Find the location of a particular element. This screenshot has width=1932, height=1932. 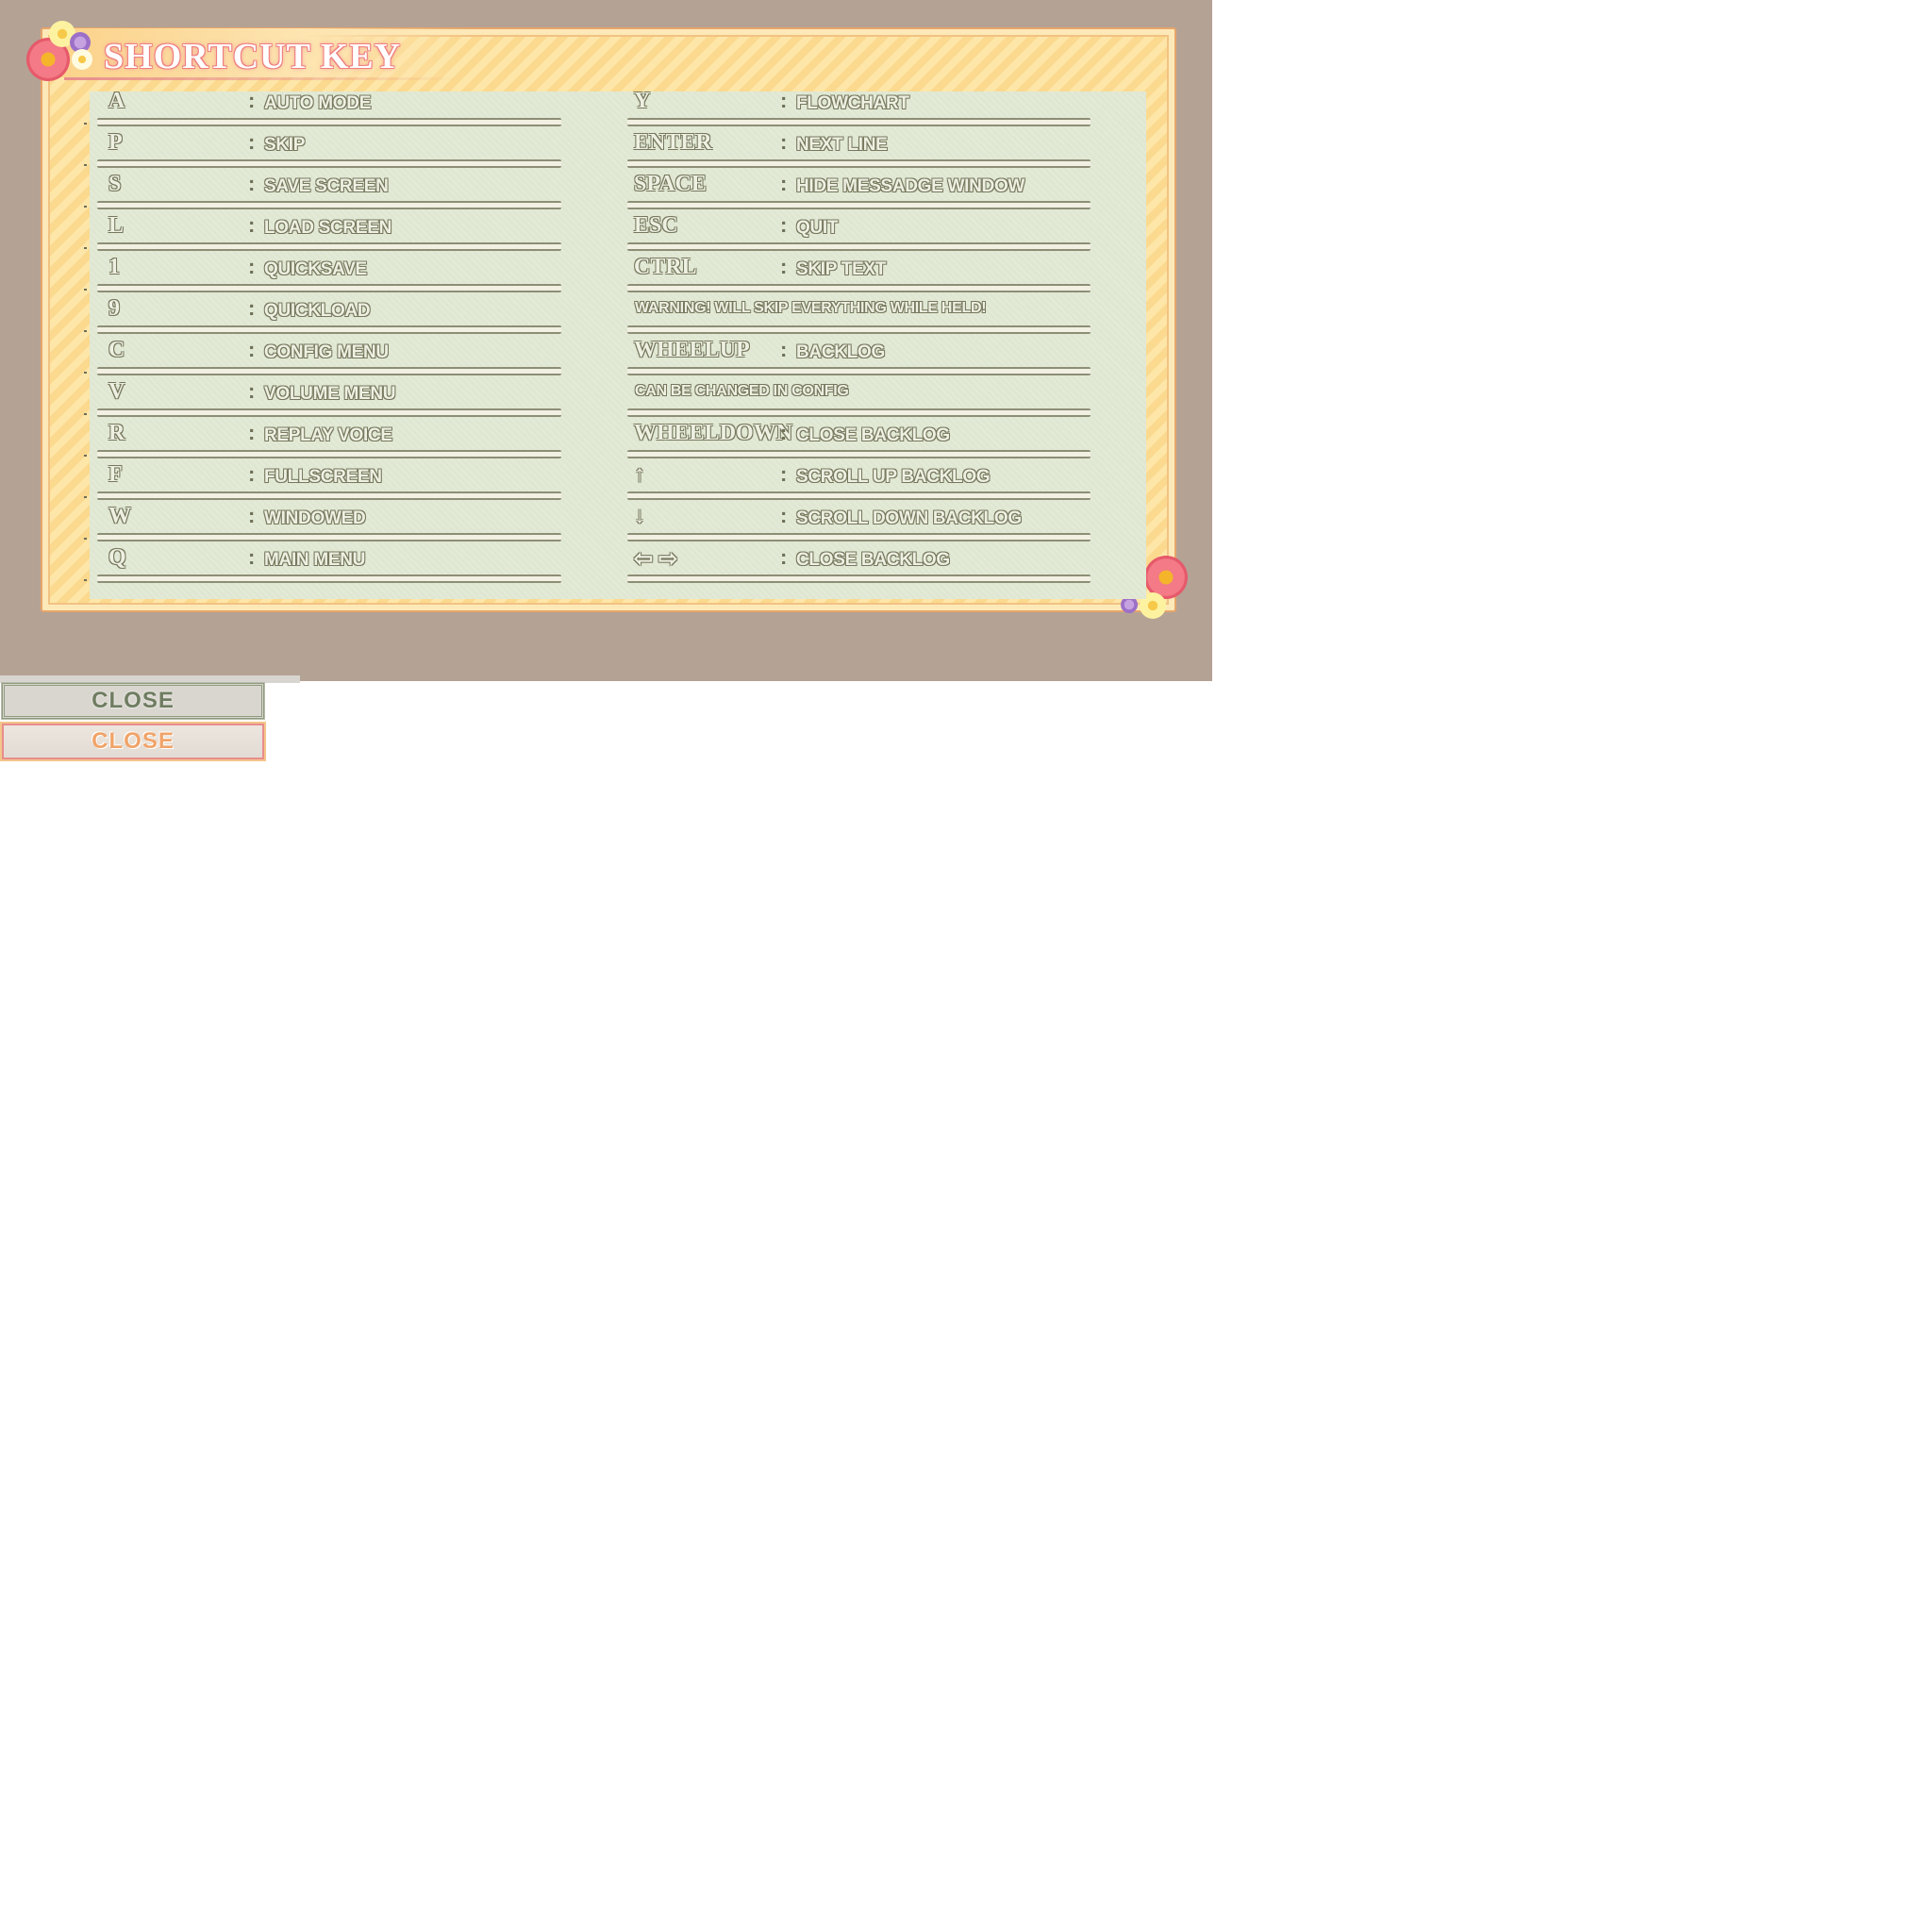

shortcut-action: LOAD SCREEN is located at coordinates (328, 228).